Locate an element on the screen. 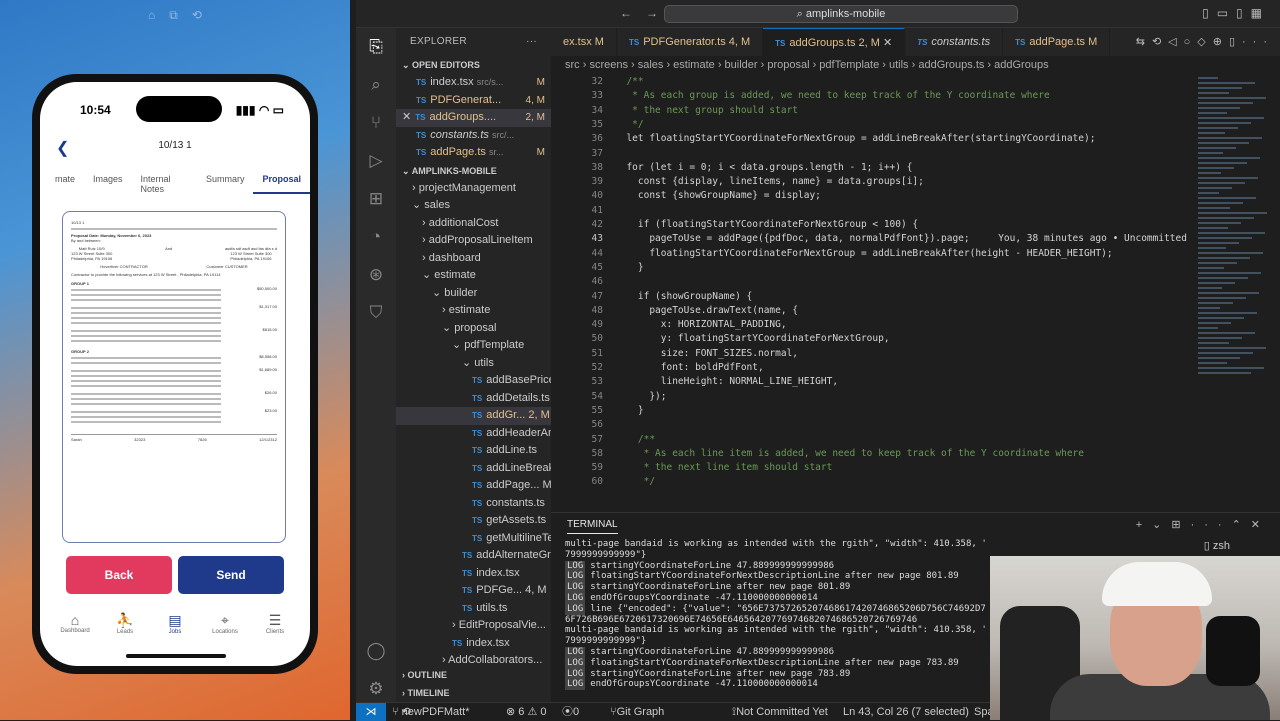 Image resolution: width=1280 pixels, height=721 pixels. code-line: if (showGroupName) { is located at coordinates (683, 296).